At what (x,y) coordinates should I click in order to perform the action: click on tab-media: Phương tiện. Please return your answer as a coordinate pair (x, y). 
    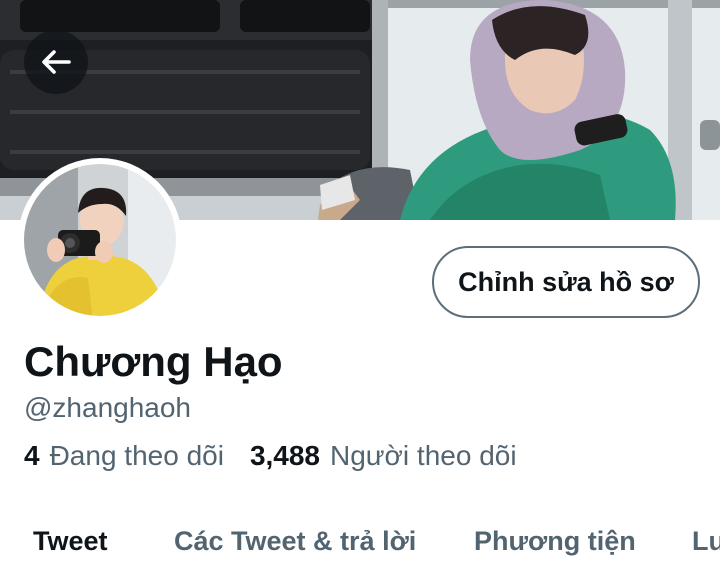
    Looking at the image, I should click on (555, 541).